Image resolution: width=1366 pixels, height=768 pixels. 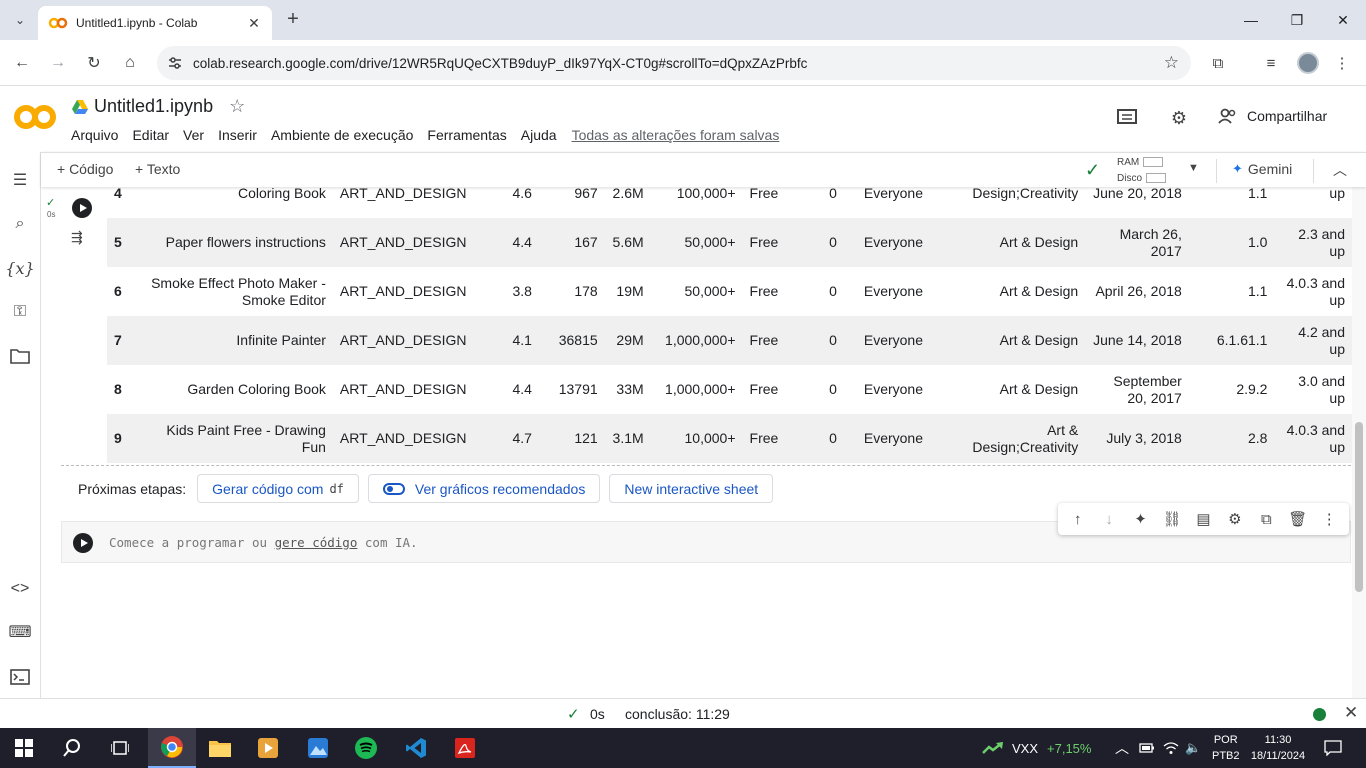 What do you see at coordinates (1351, 713) in the screenshot?
I see `close-status-icon: ✕` at bounding box center [1351, 713].